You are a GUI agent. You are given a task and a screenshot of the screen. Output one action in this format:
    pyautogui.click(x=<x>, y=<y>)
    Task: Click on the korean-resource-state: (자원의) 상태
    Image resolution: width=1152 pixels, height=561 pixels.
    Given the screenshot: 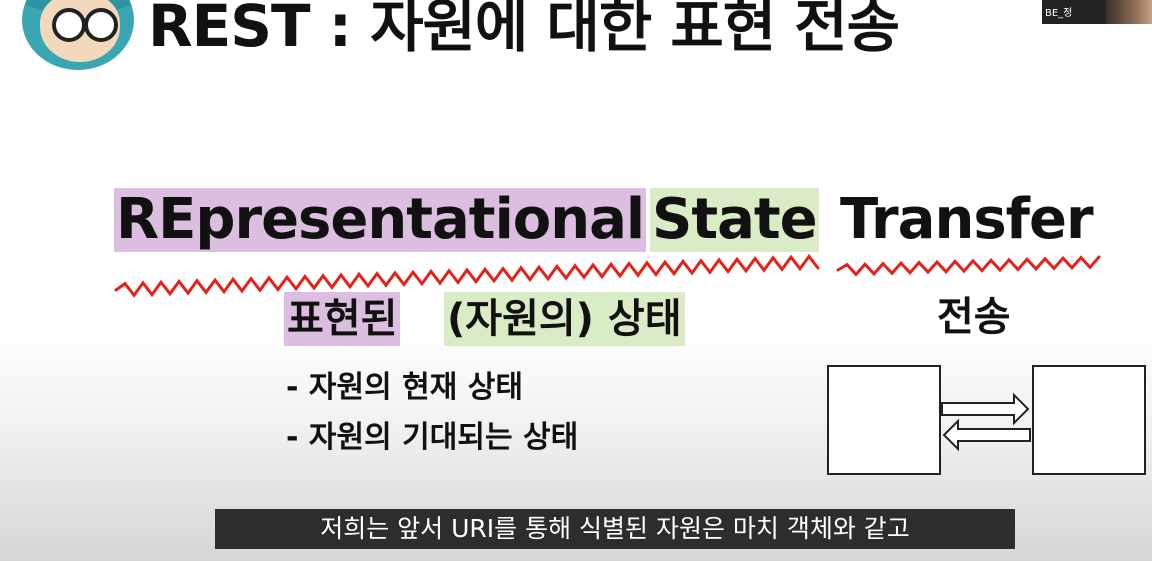 What is the action you would take?
    pyautogui.click(x=564, y=319)
    